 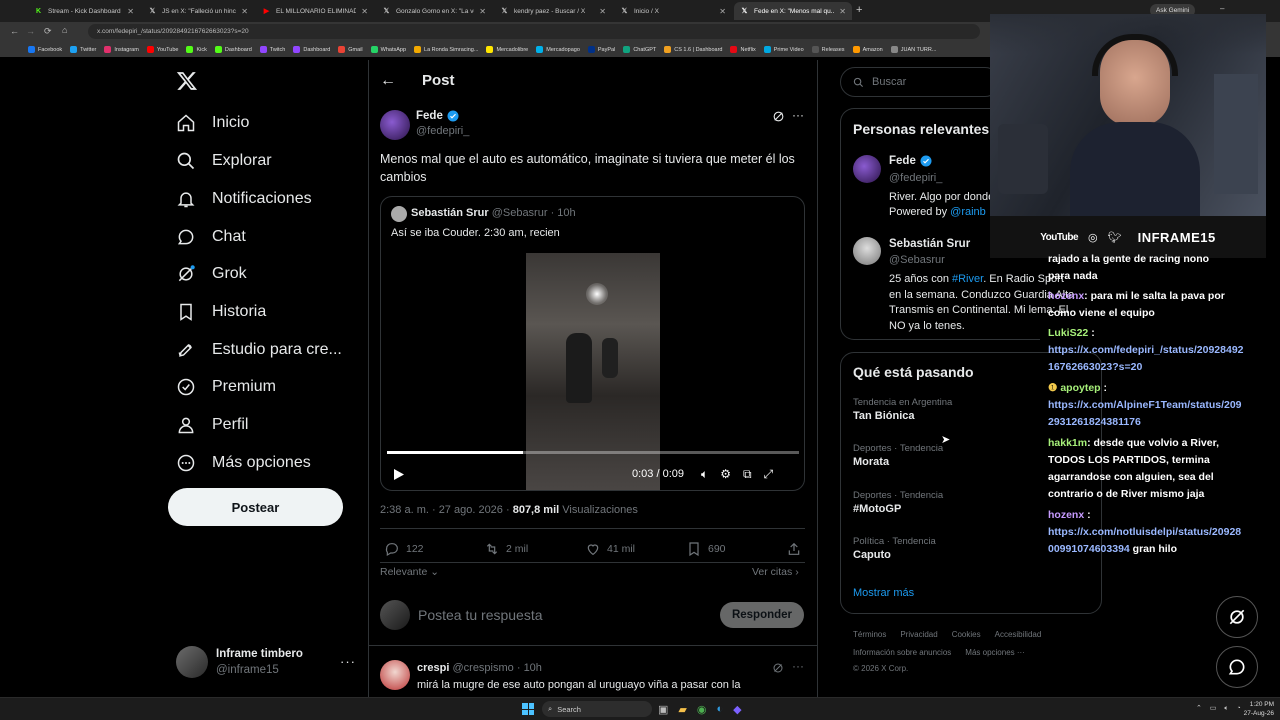 I want to click on author-name: Fede, so click(x=429, y=116).